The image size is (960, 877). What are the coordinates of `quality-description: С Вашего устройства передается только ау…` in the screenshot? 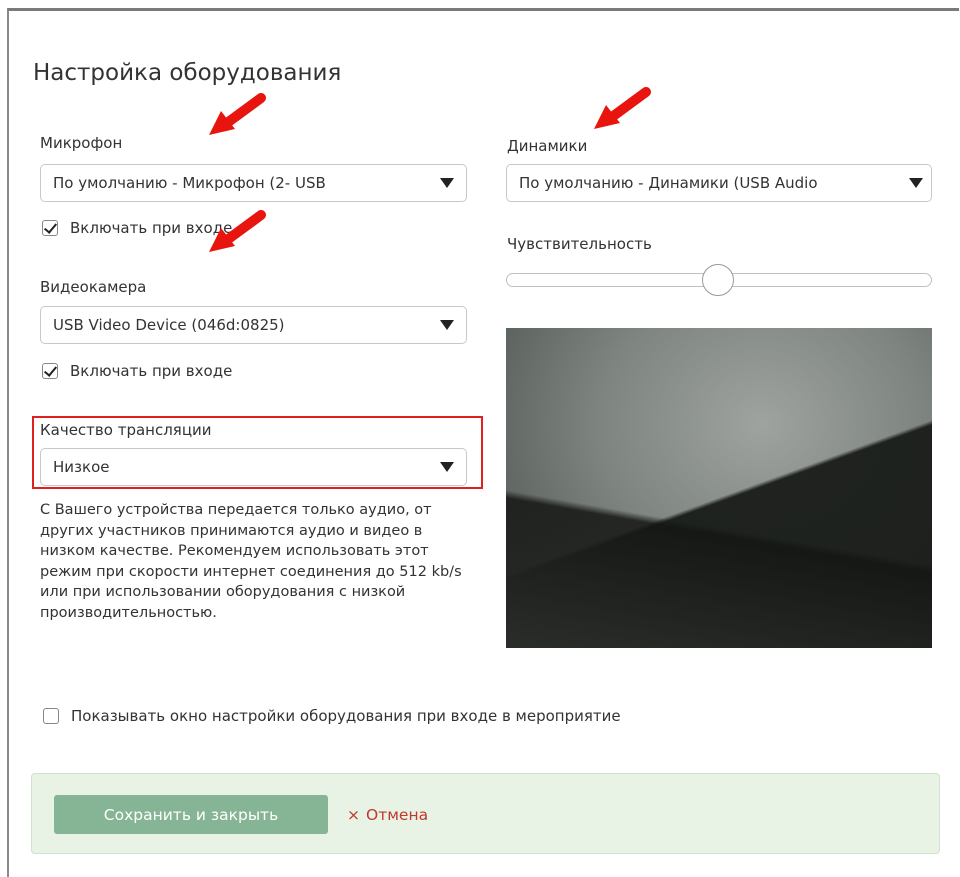 It's located at (251, 561).